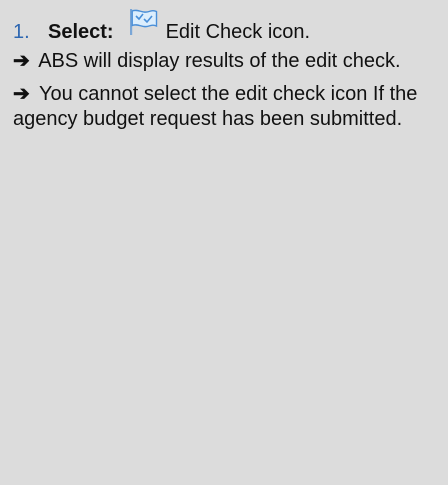 This screenshot has width=448, height=485. What do you see at coordinates (21, 32) in the screenshot?
I see `step-number: 1.` at bounding box center [21, 32].